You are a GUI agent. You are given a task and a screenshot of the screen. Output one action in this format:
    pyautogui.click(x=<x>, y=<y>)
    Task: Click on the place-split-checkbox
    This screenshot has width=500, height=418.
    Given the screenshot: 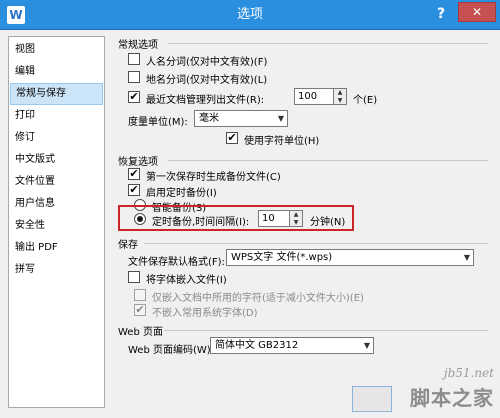 What is the action you would take?
    pyautogui.click(x=134, y=77)
    